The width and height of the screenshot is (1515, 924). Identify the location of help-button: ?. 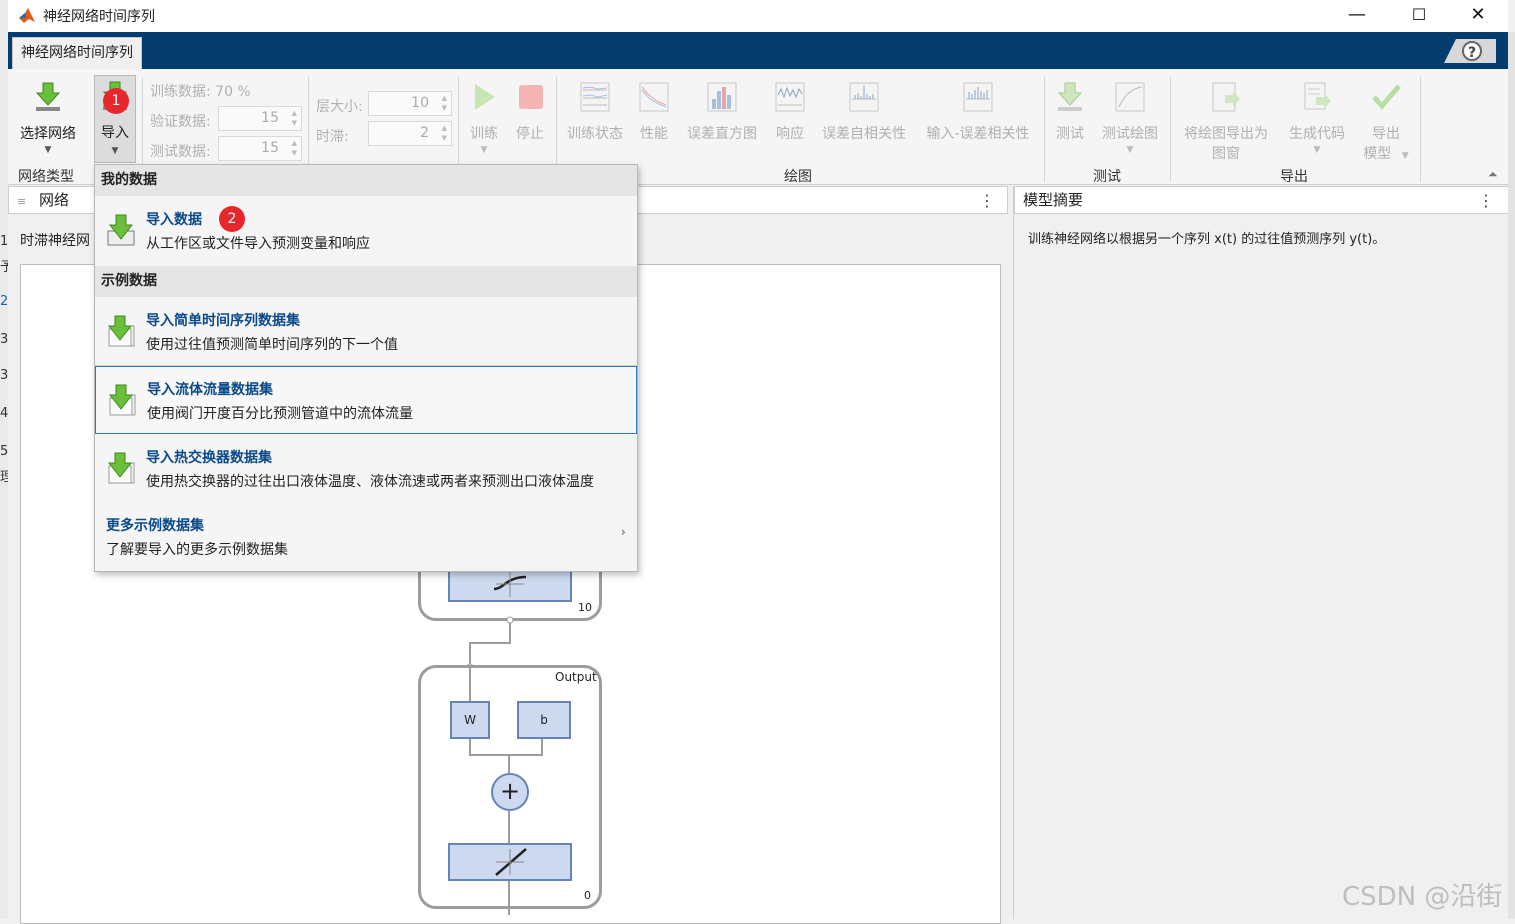
(1470, 51).